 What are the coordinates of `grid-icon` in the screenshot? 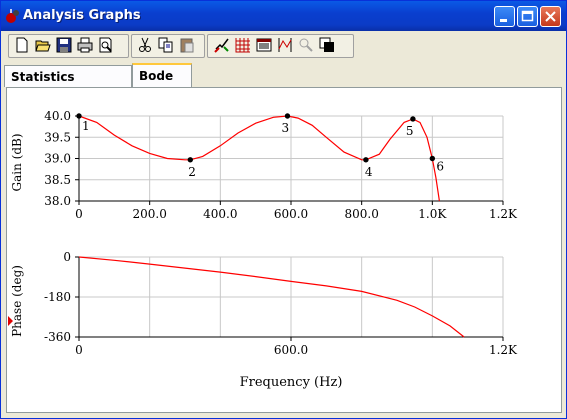 It's located at (242, 45).